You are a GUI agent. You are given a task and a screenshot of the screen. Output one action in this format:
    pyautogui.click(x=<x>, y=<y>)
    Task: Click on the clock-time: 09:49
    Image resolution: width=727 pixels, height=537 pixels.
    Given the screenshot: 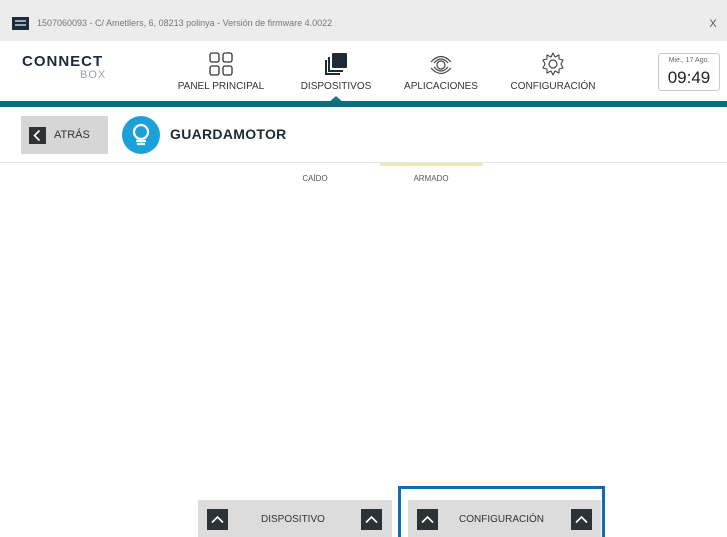 What is the action you would take?
    pyautogui.click(x=689, y=77)
    